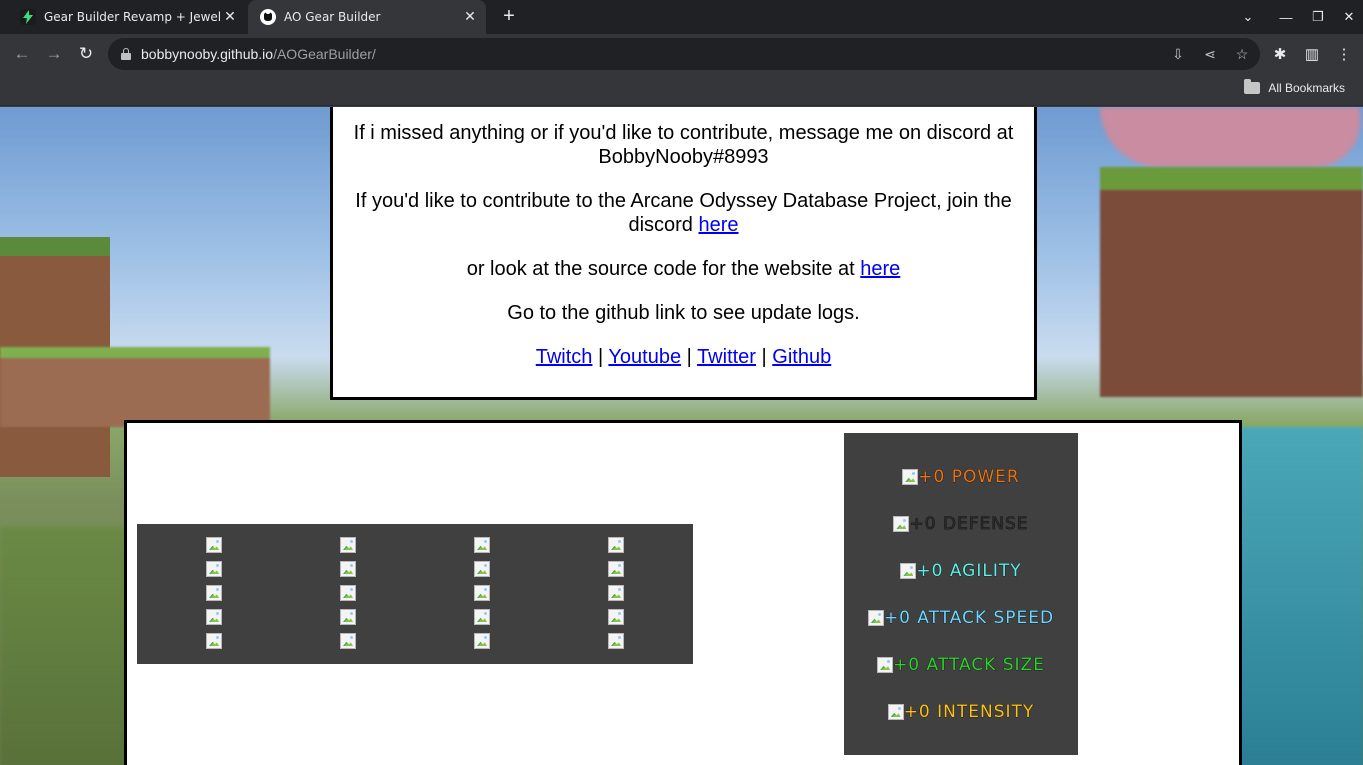 This screenshot has height=765, width=1363. Describe the element at coordinates (880, 269) in the screenshot. I see `source-code-link: here` at that location.